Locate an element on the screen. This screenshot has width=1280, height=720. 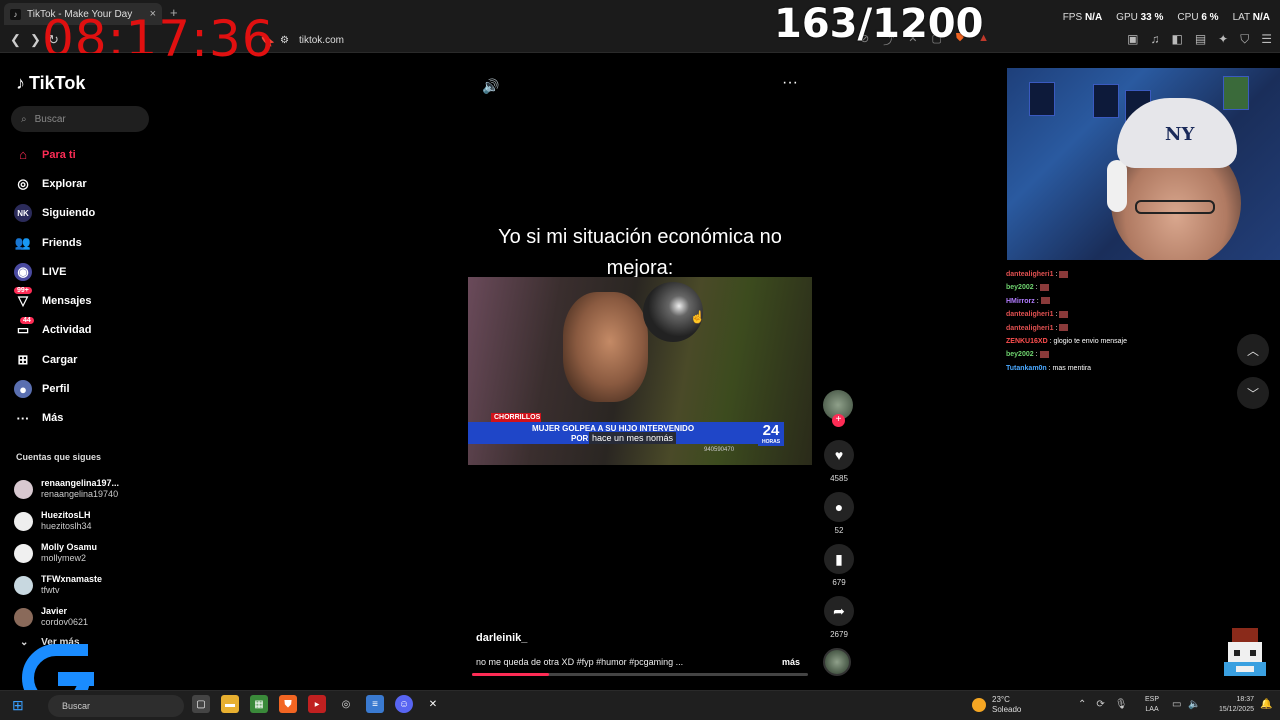
tiktok-logo: ♪ TikTok is located at coordinates (50, 83).